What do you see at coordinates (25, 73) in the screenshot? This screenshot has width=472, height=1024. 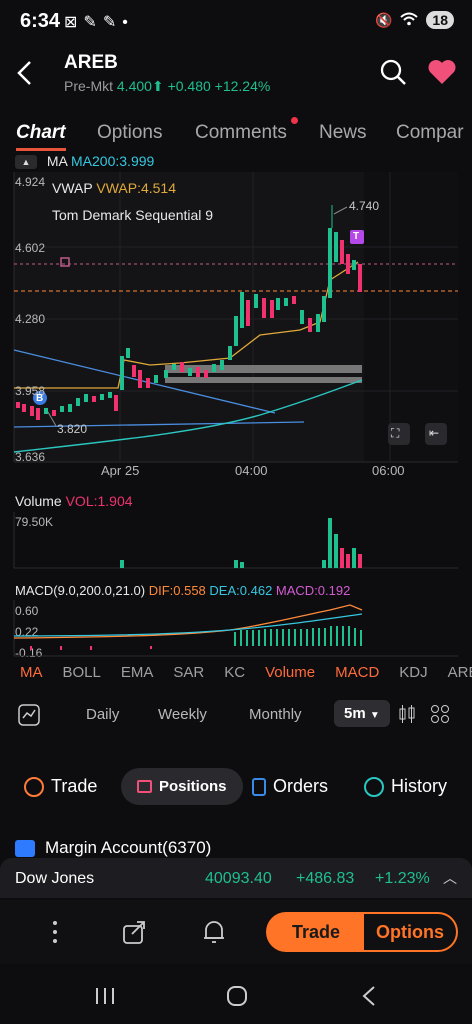 I see `back-arrow-icon` at bounding box center [25, 73].